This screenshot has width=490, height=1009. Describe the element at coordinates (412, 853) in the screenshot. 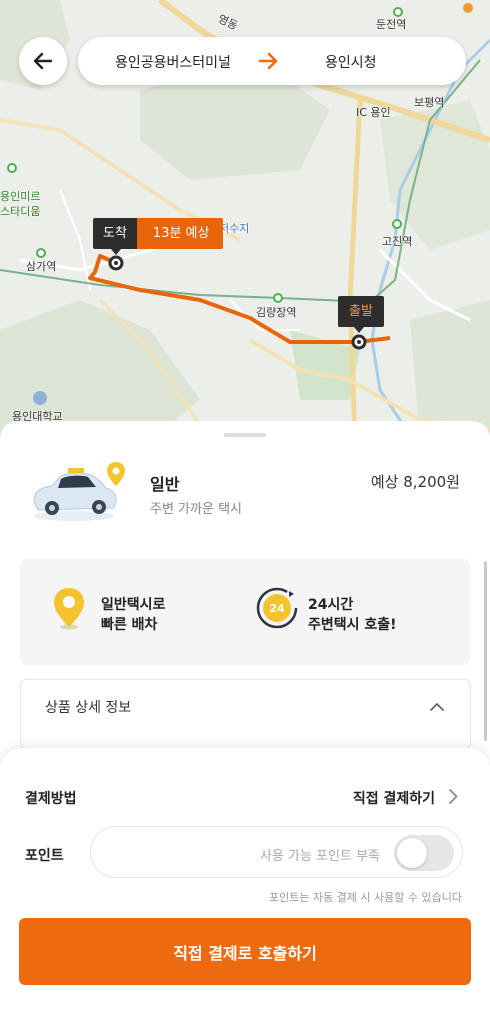

I see `toggle-knob` at that location.